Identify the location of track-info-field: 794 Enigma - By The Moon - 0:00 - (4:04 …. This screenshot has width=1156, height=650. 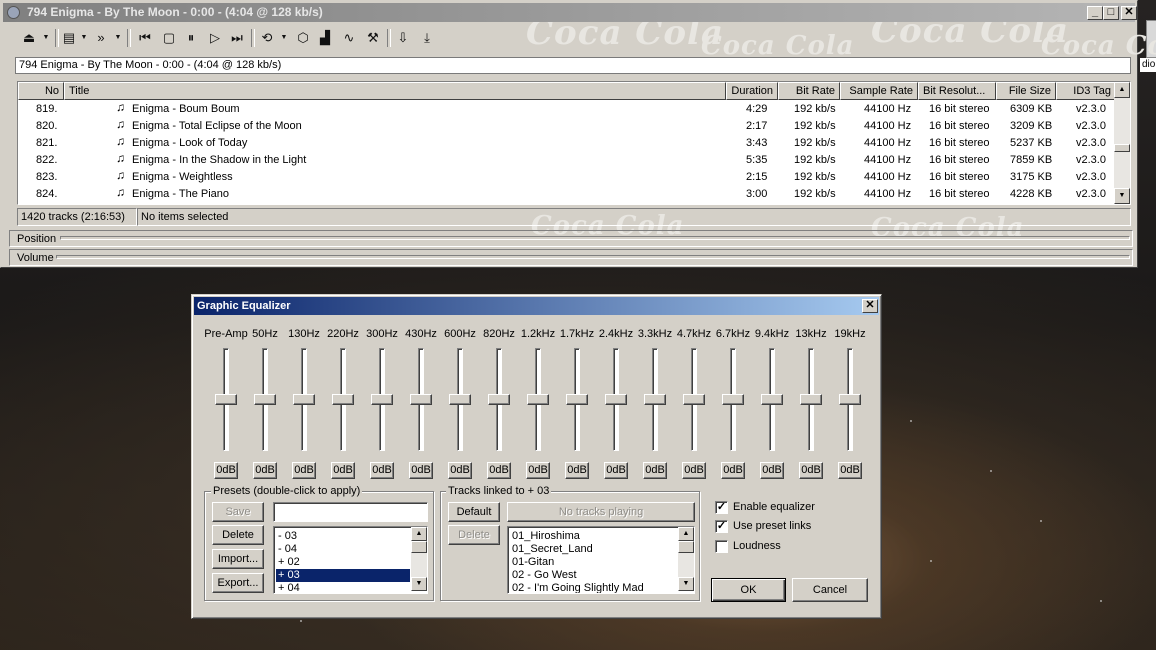
(573, 65).